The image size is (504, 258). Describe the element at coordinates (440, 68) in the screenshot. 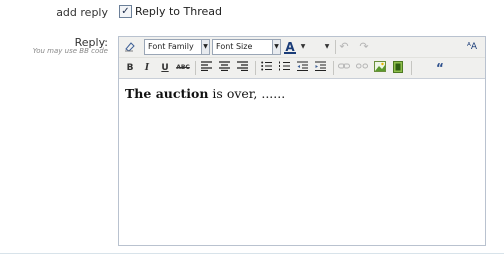

I see `quote-icon: “` at that location.